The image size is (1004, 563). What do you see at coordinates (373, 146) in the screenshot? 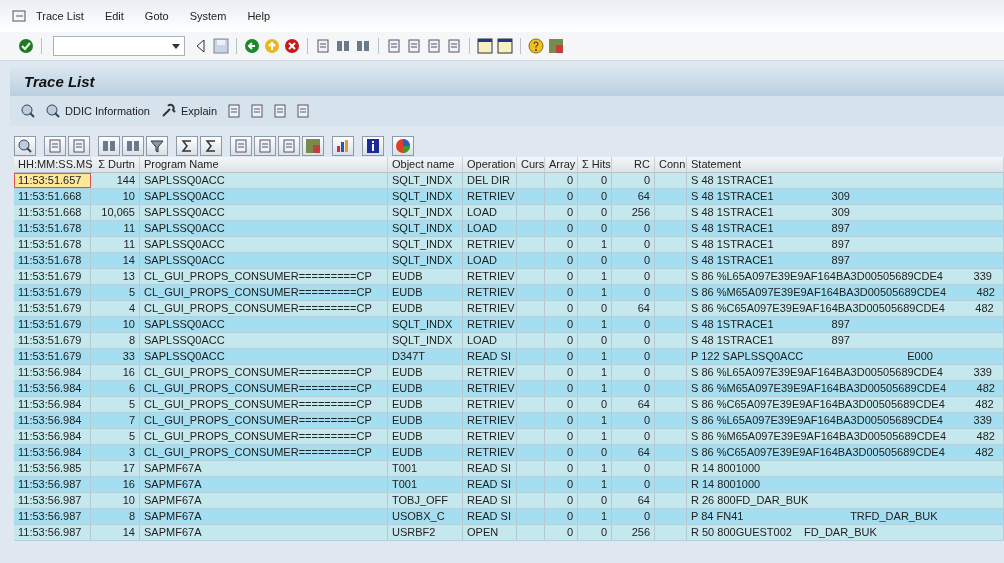
I see `info-icon` at bounding box center [373, 146].